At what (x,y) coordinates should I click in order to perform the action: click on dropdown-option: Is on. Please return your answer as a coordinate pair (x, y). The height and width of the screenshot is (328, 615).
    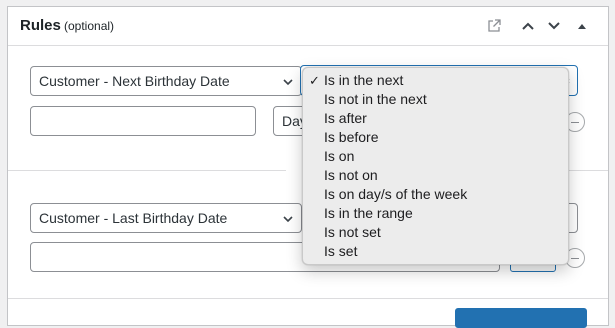
    Looking at the image, I should click on (435, 156).